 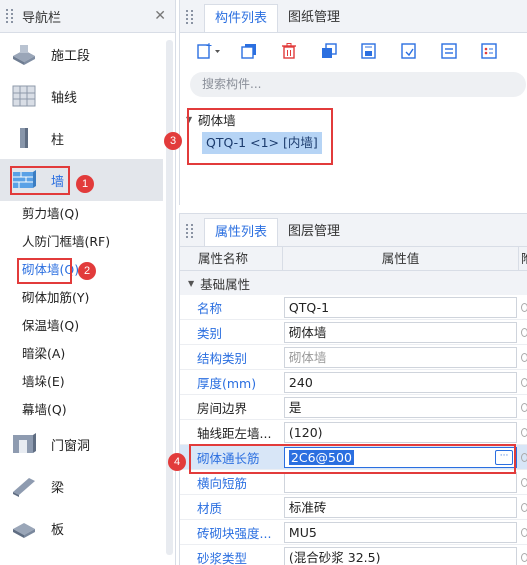 I want to click on nav-item-label: 轴线, so click(x=64, y=98).